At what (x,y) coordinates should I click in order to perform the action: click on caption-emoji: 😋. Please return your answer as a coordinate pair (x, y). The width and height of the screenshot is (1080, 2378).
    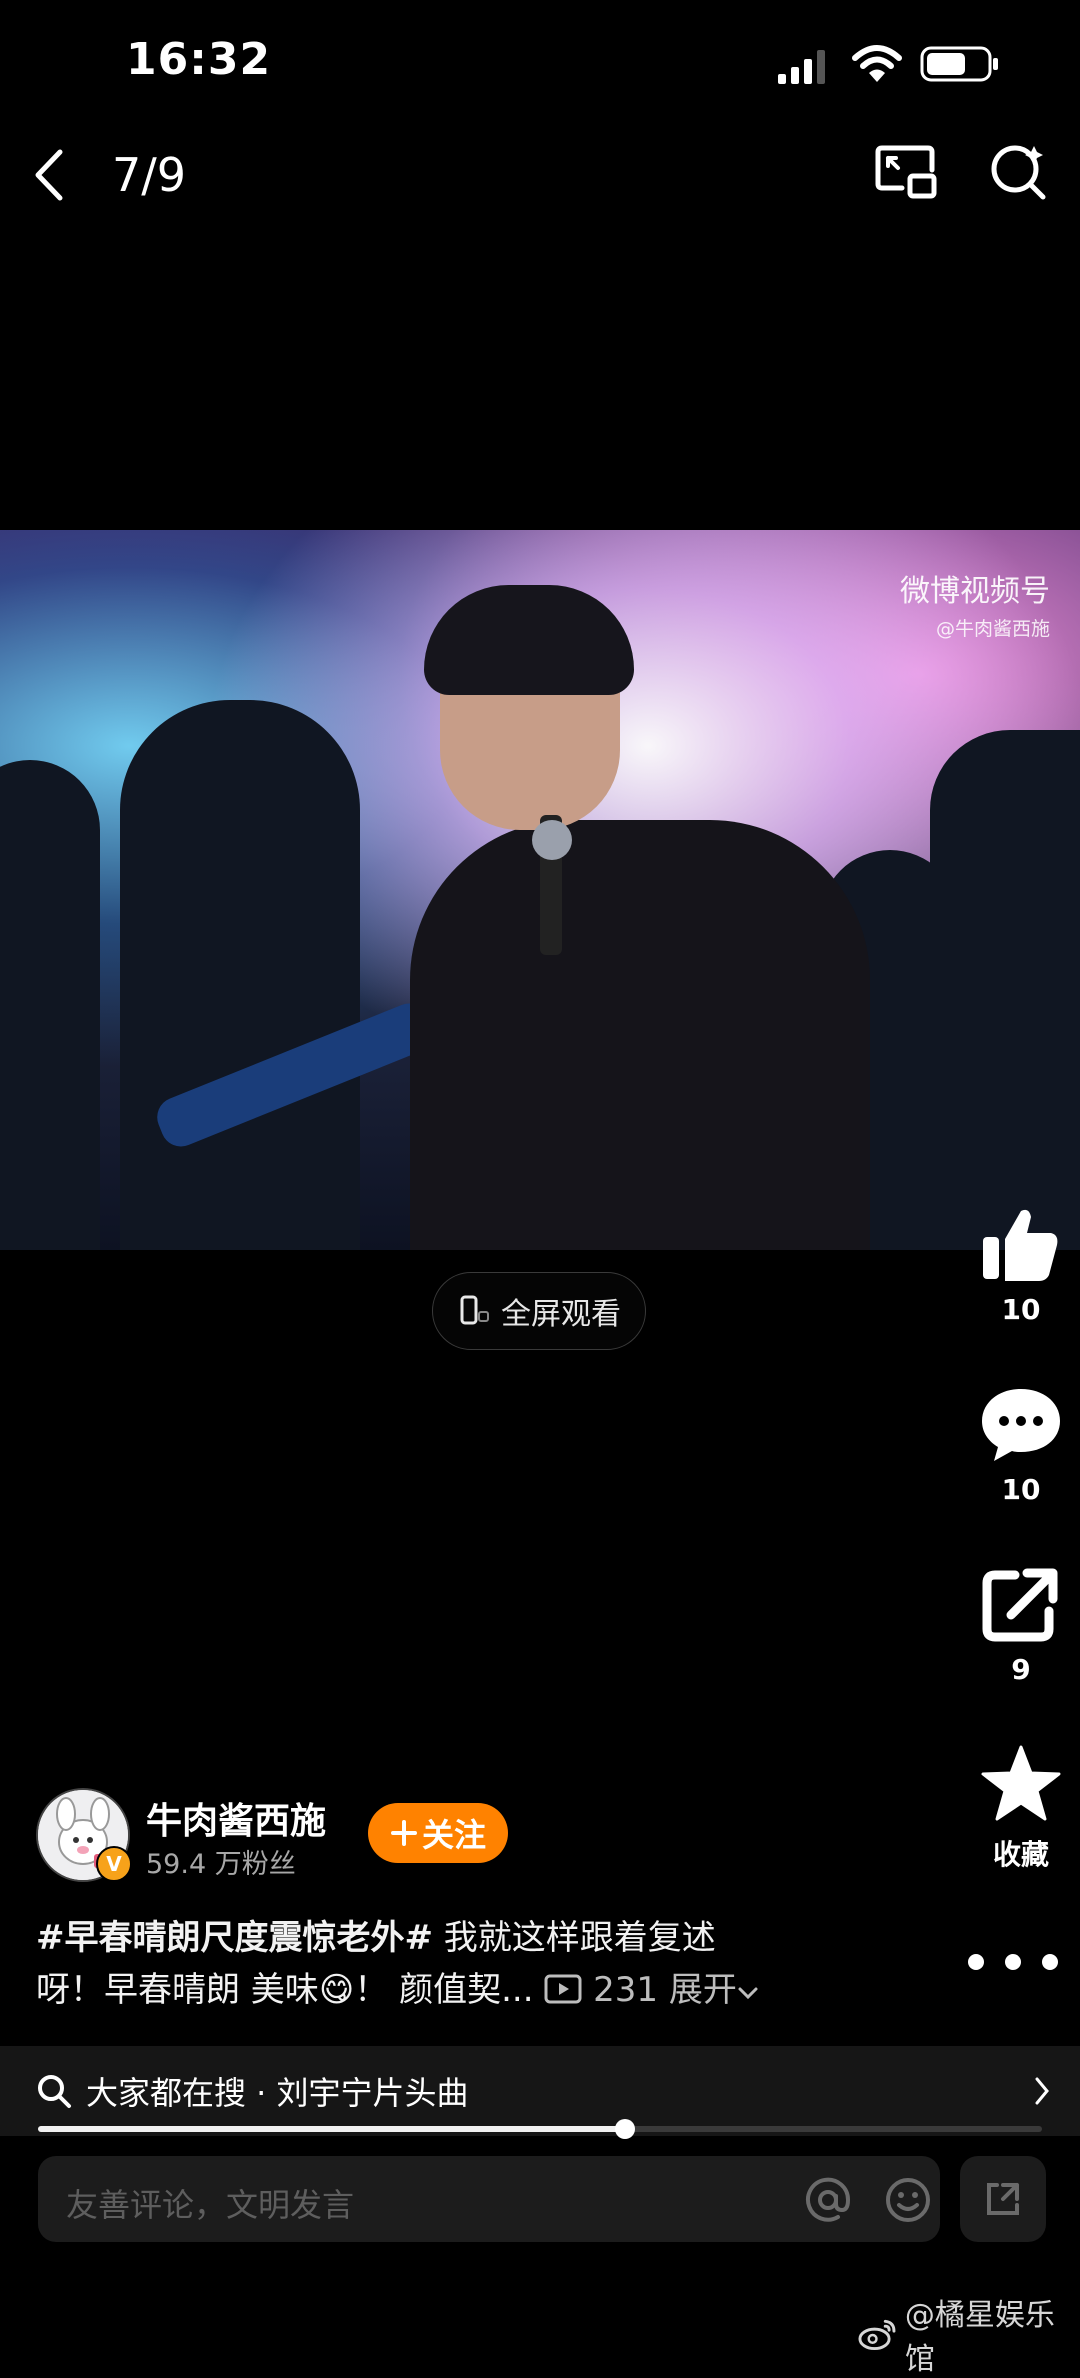
    Looking at the image, I should click on (336, 1990).